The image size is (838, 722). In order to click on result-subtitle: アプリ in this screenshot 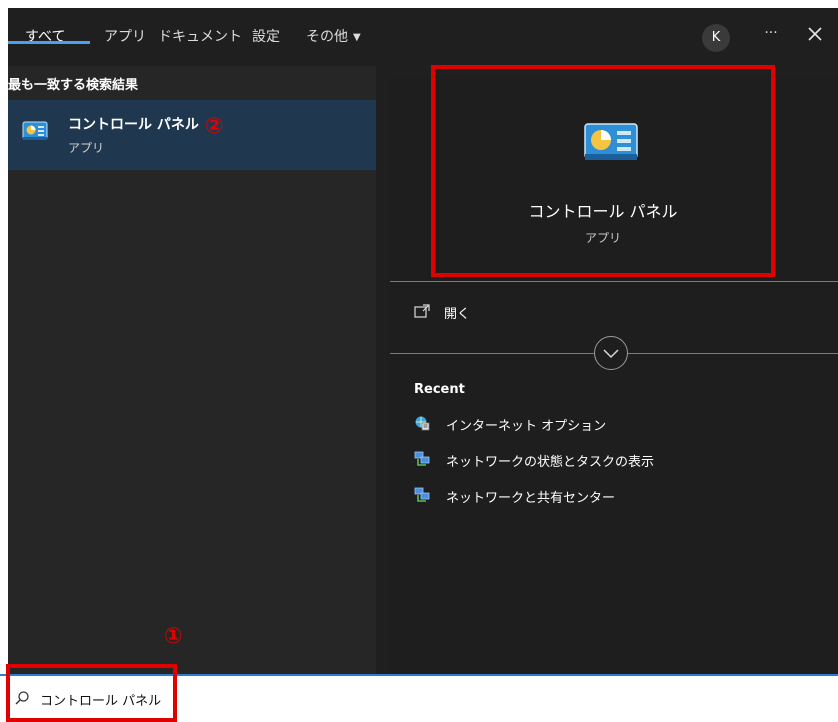, I will do `click(86, 148)`.